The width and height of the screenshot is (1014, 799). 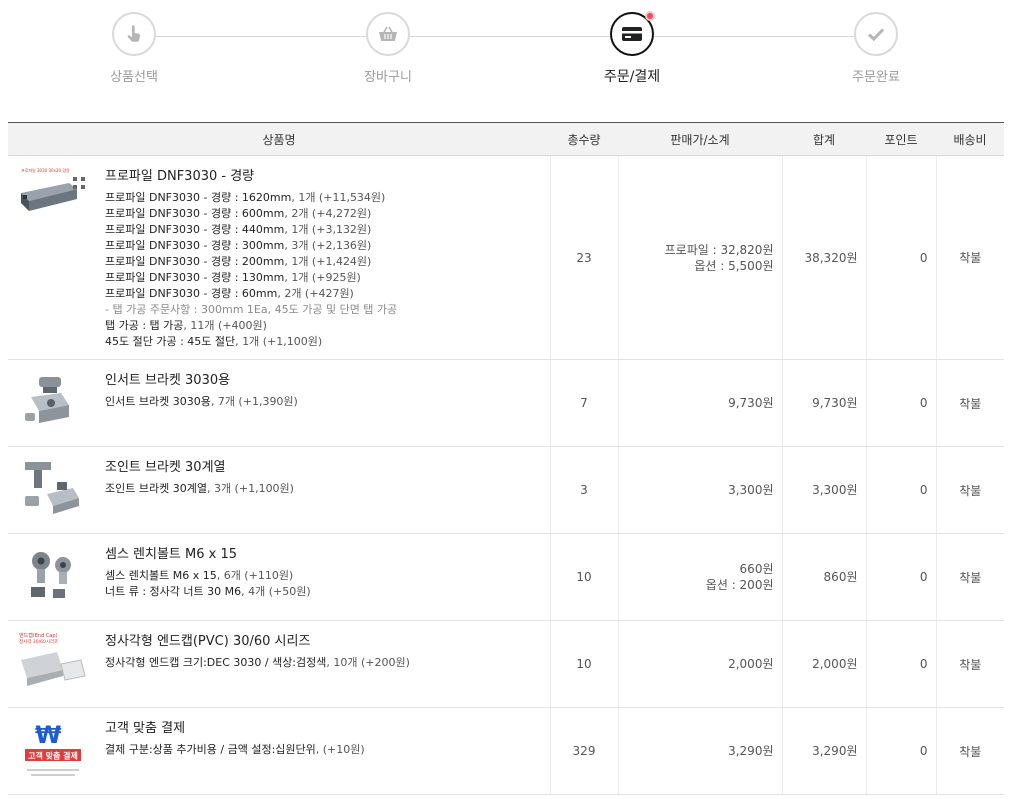 What do you see at coordinates (201, 401) in the screenshot?
I see `option-line: 인서트 브라켓 3030용, 7개 (+1,390원)` at bounding box center [201, 401].